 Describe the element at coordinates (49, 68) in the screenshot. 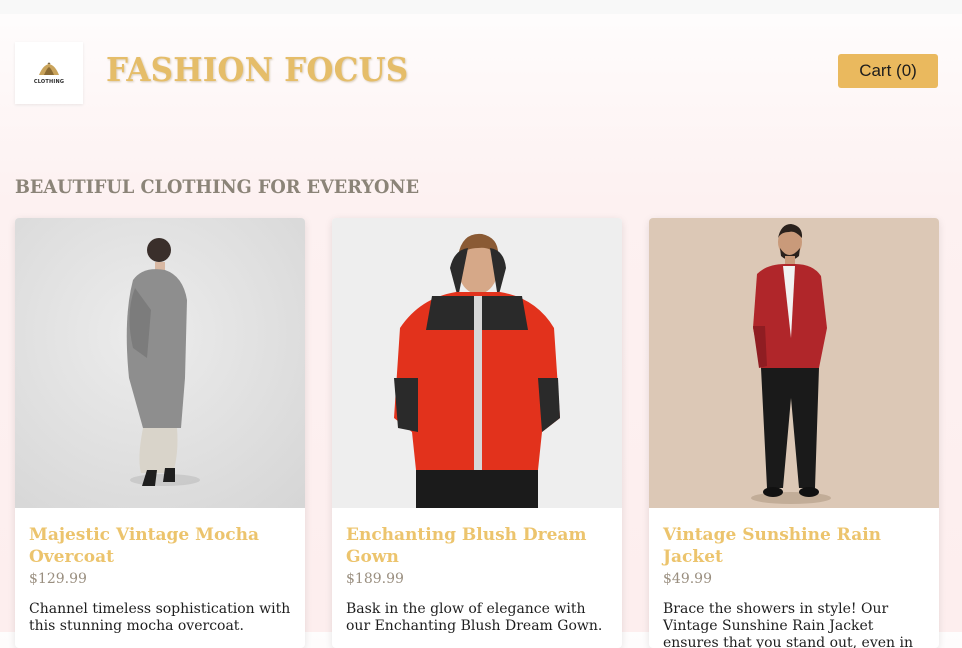

I see `hanger-logo-icon` at that location.